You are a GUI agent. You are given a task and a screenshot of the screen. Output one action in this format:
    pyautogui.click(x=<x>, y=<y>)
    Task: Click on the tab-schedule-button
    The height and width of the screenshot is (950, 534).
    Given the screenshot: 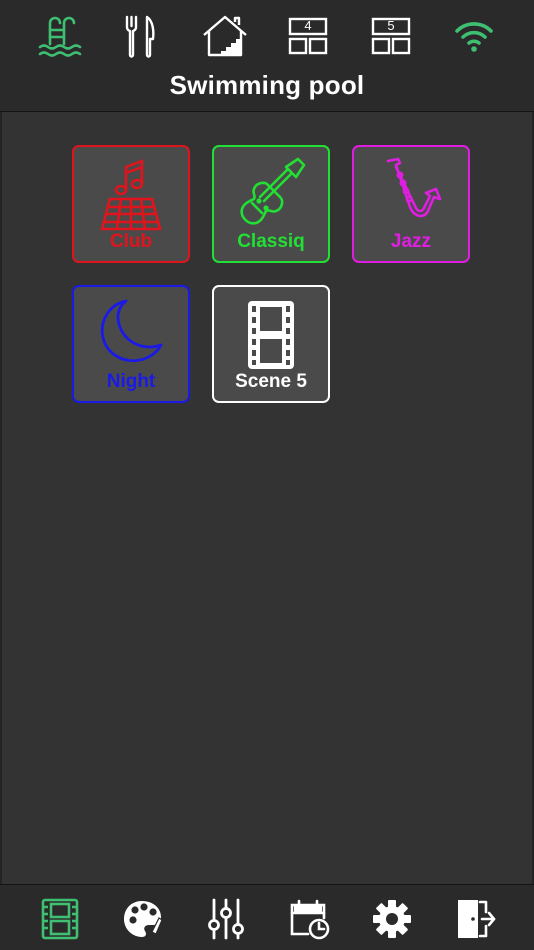 What is the action you would take?
    pyautogui.click(x=309, y=919)
    